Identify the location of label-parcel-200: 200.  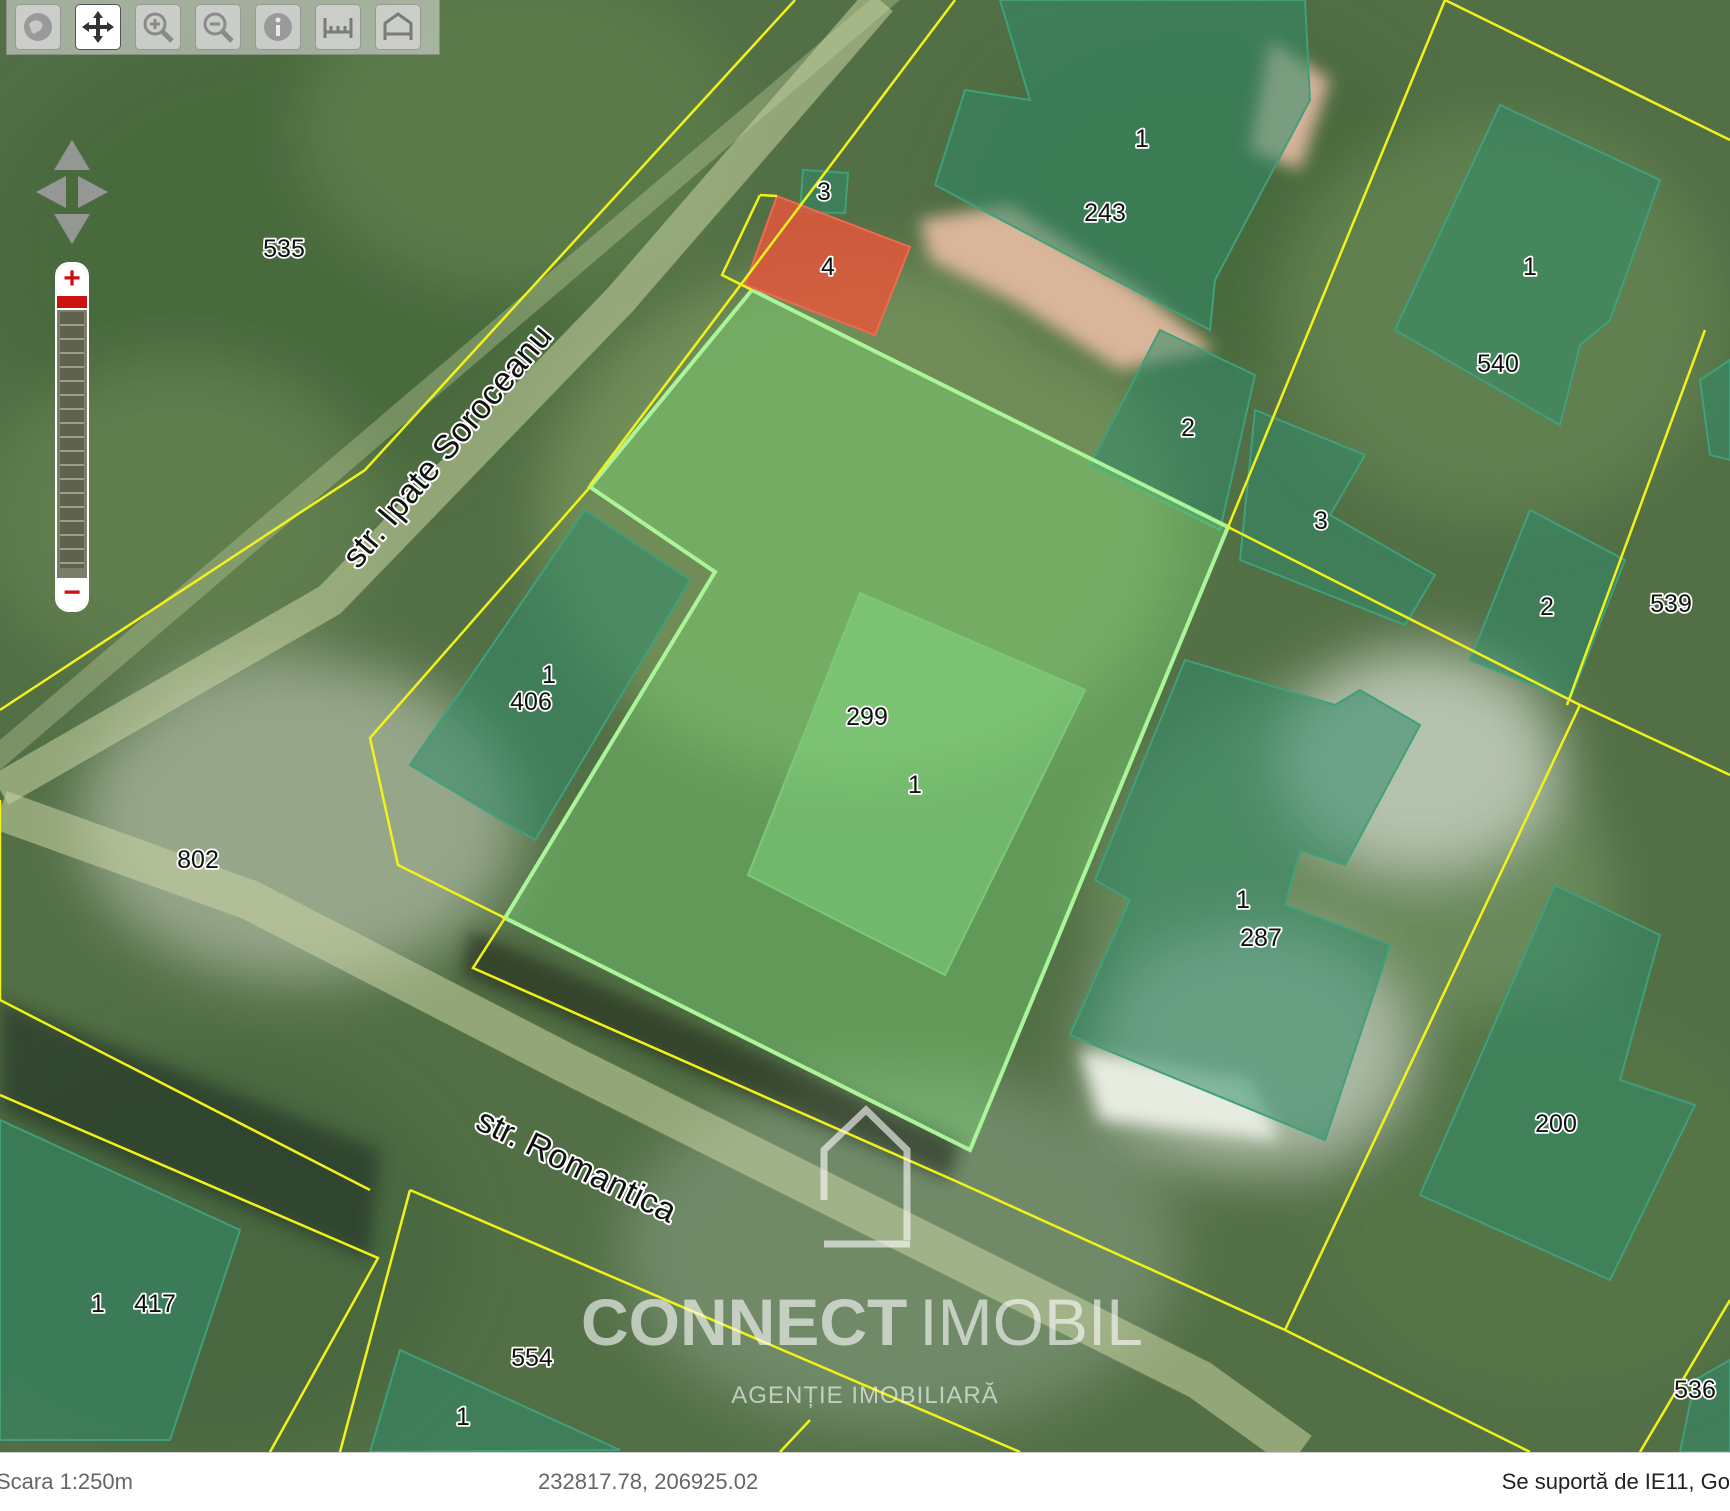
(1556, 1124).